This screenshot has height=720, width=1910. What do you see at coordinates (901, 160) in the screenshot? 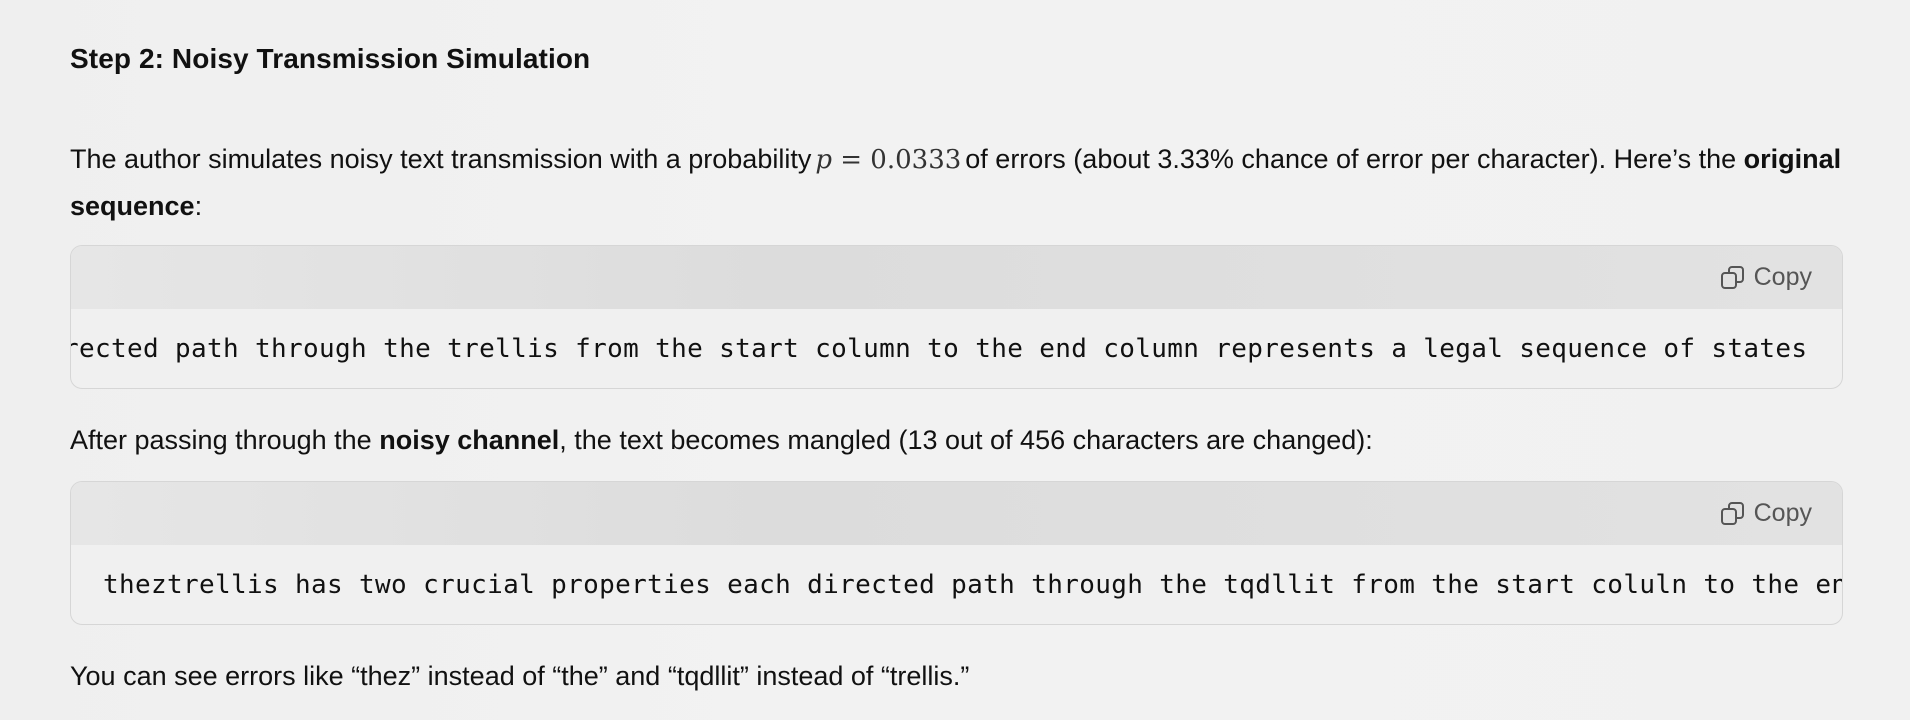
I see `formula-value: = 0.0333` at bounding box center [901, 160].